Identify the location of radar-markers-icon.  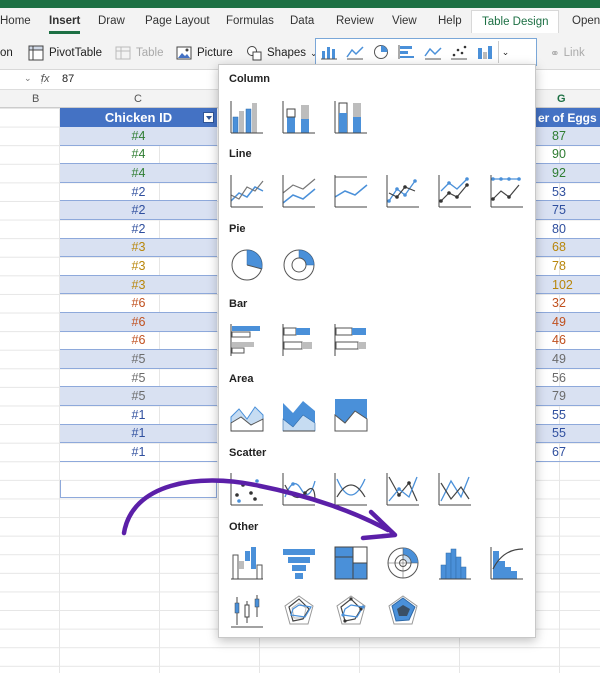
(351, 611).